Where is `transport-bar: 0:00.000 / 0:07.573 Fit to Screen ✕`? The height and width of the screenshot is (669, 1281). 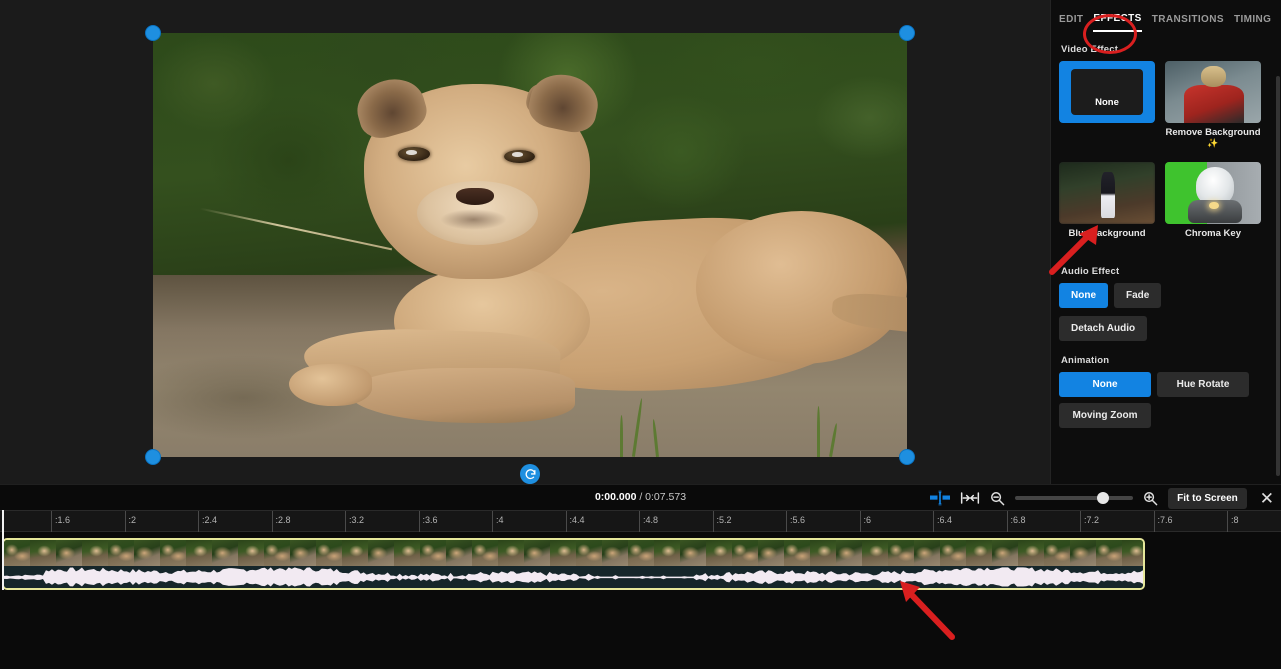 transport-bar: 0:00.000 / 0:07.573 Fit to Screen ✕ is located at coordinates (640, 497).